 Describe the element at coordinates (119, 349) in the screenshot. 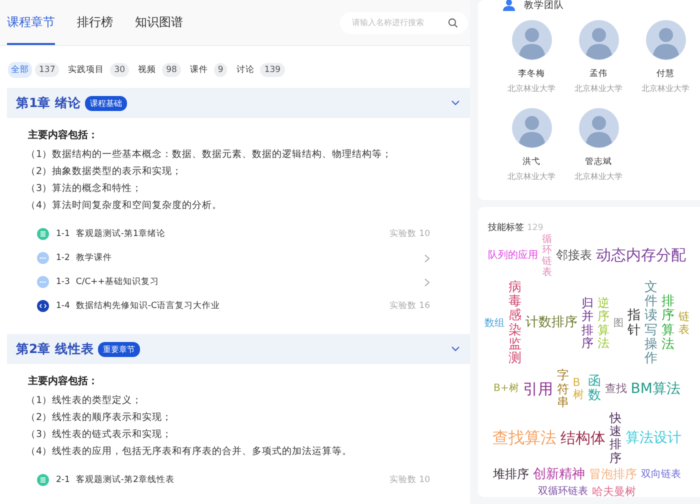

I see `chapter-badge: 重要章节` at that location.